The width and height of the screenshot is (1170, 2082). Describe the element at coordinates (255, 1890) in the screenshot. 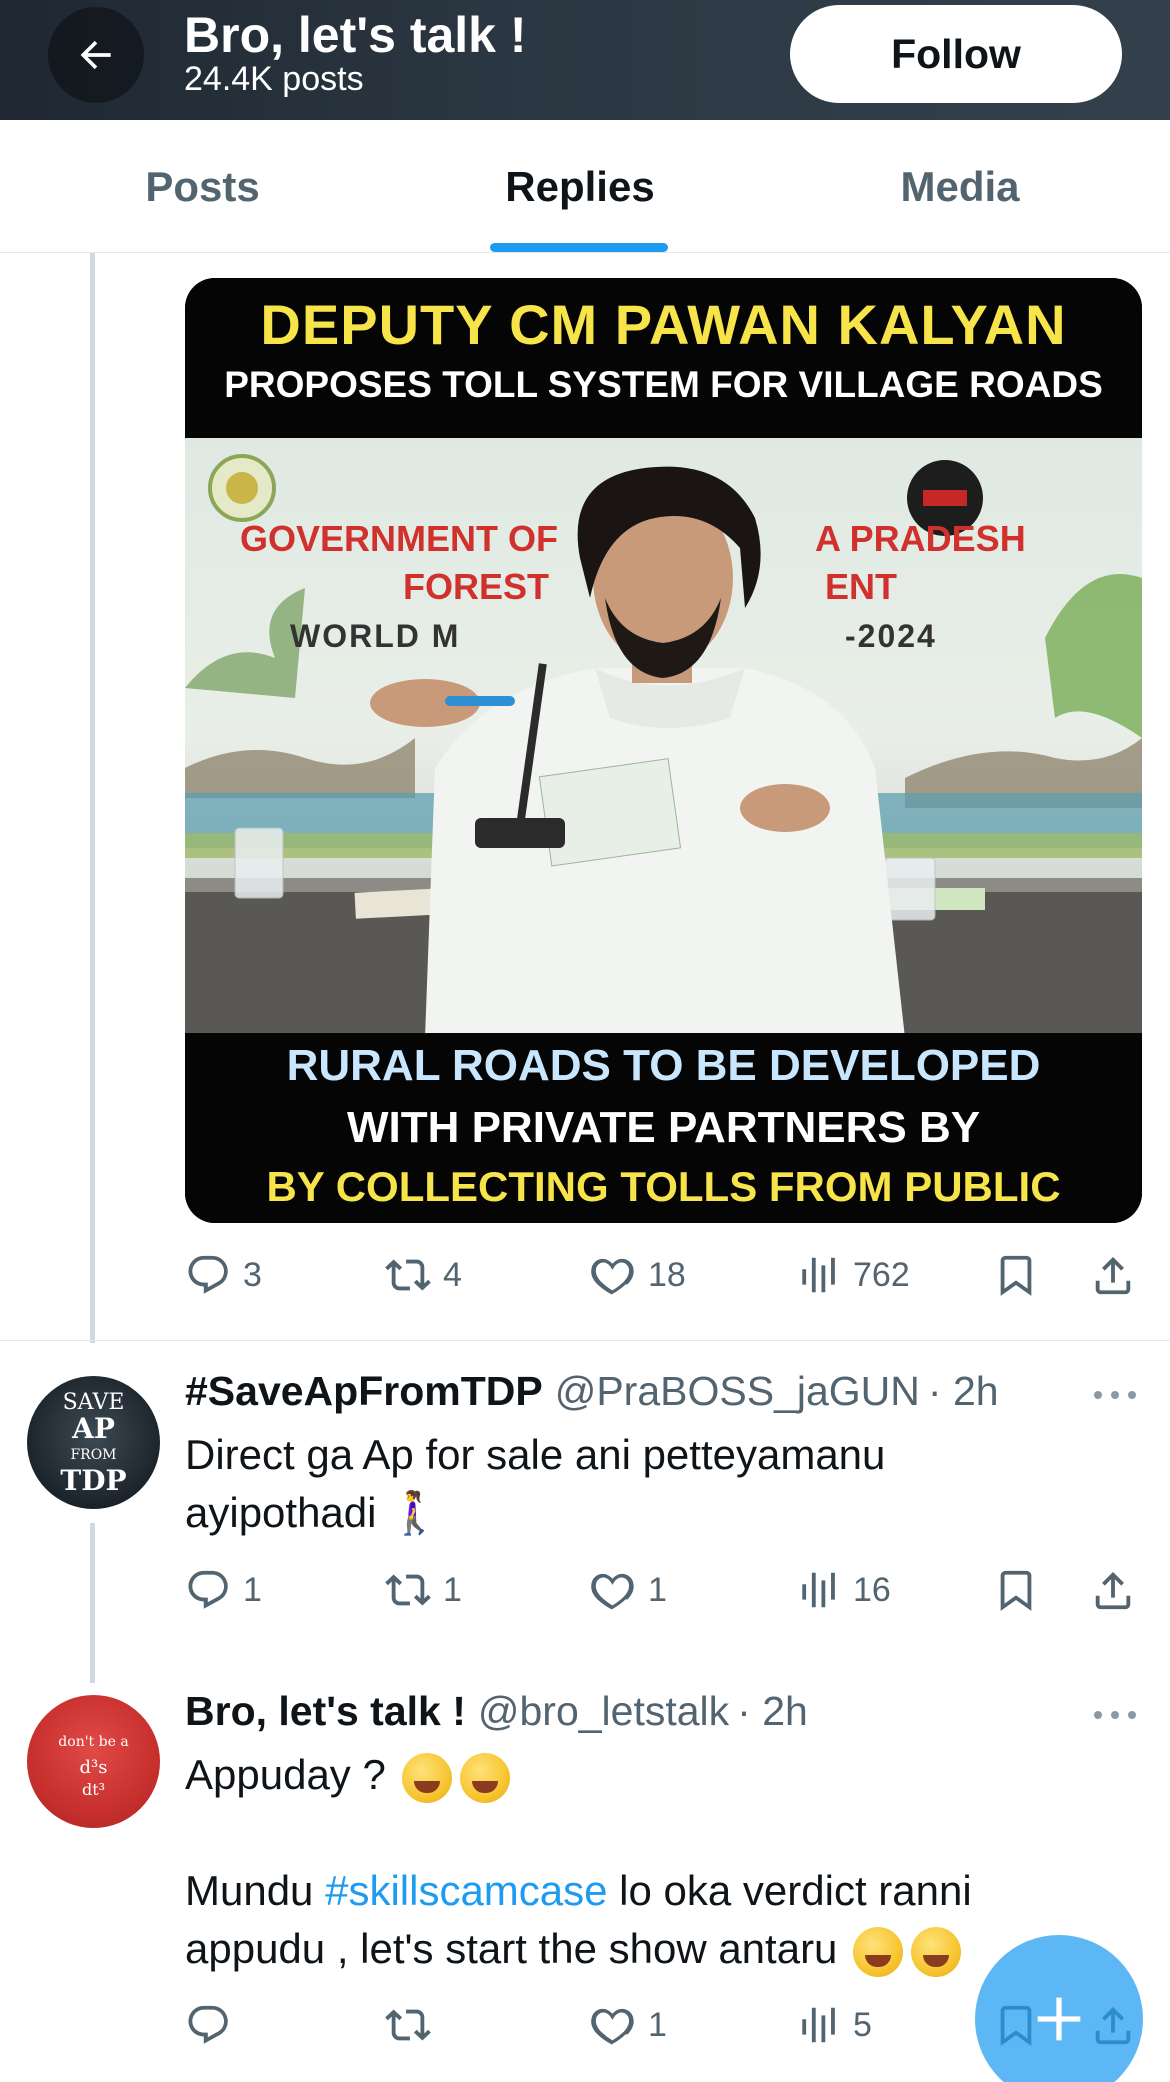

I see `reply-text-segment: Mundu` at that location.